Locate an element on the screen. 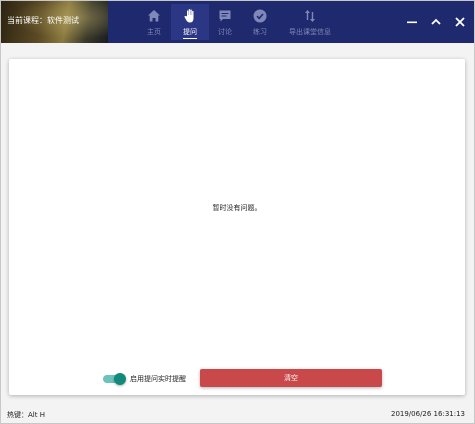 This screenshot has height=424, width=475. realtime-alert-label: 启用提问实时提醒 is located at coordinates (158, 379).